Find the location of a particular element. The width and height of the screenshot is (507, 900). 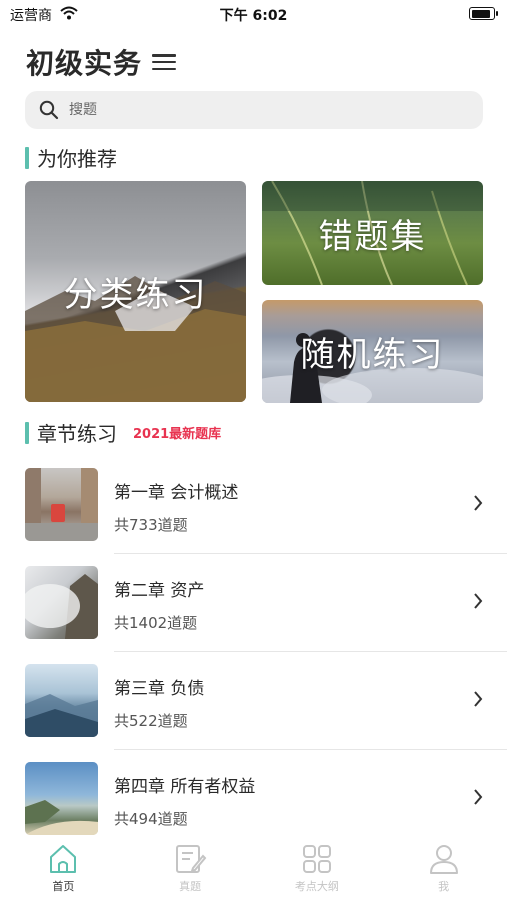

tab-syllabus: 考点大纲 is located at coordinates (317, 869).